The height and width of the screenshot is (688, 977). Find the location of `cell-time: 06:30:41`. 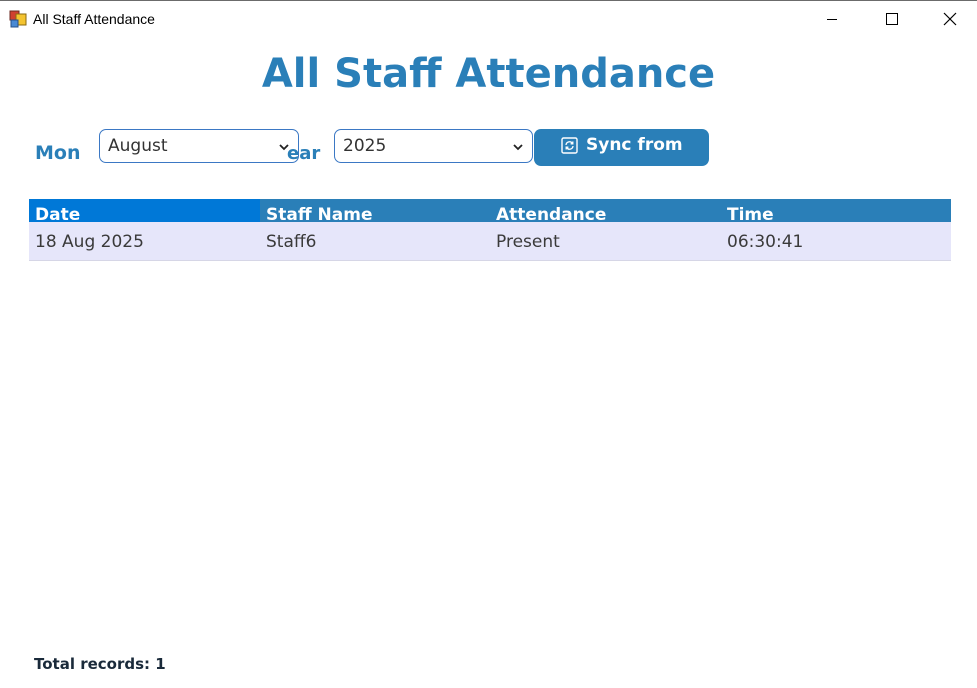

cell-time: 06:30:41 is located at coordinates (765, 242).